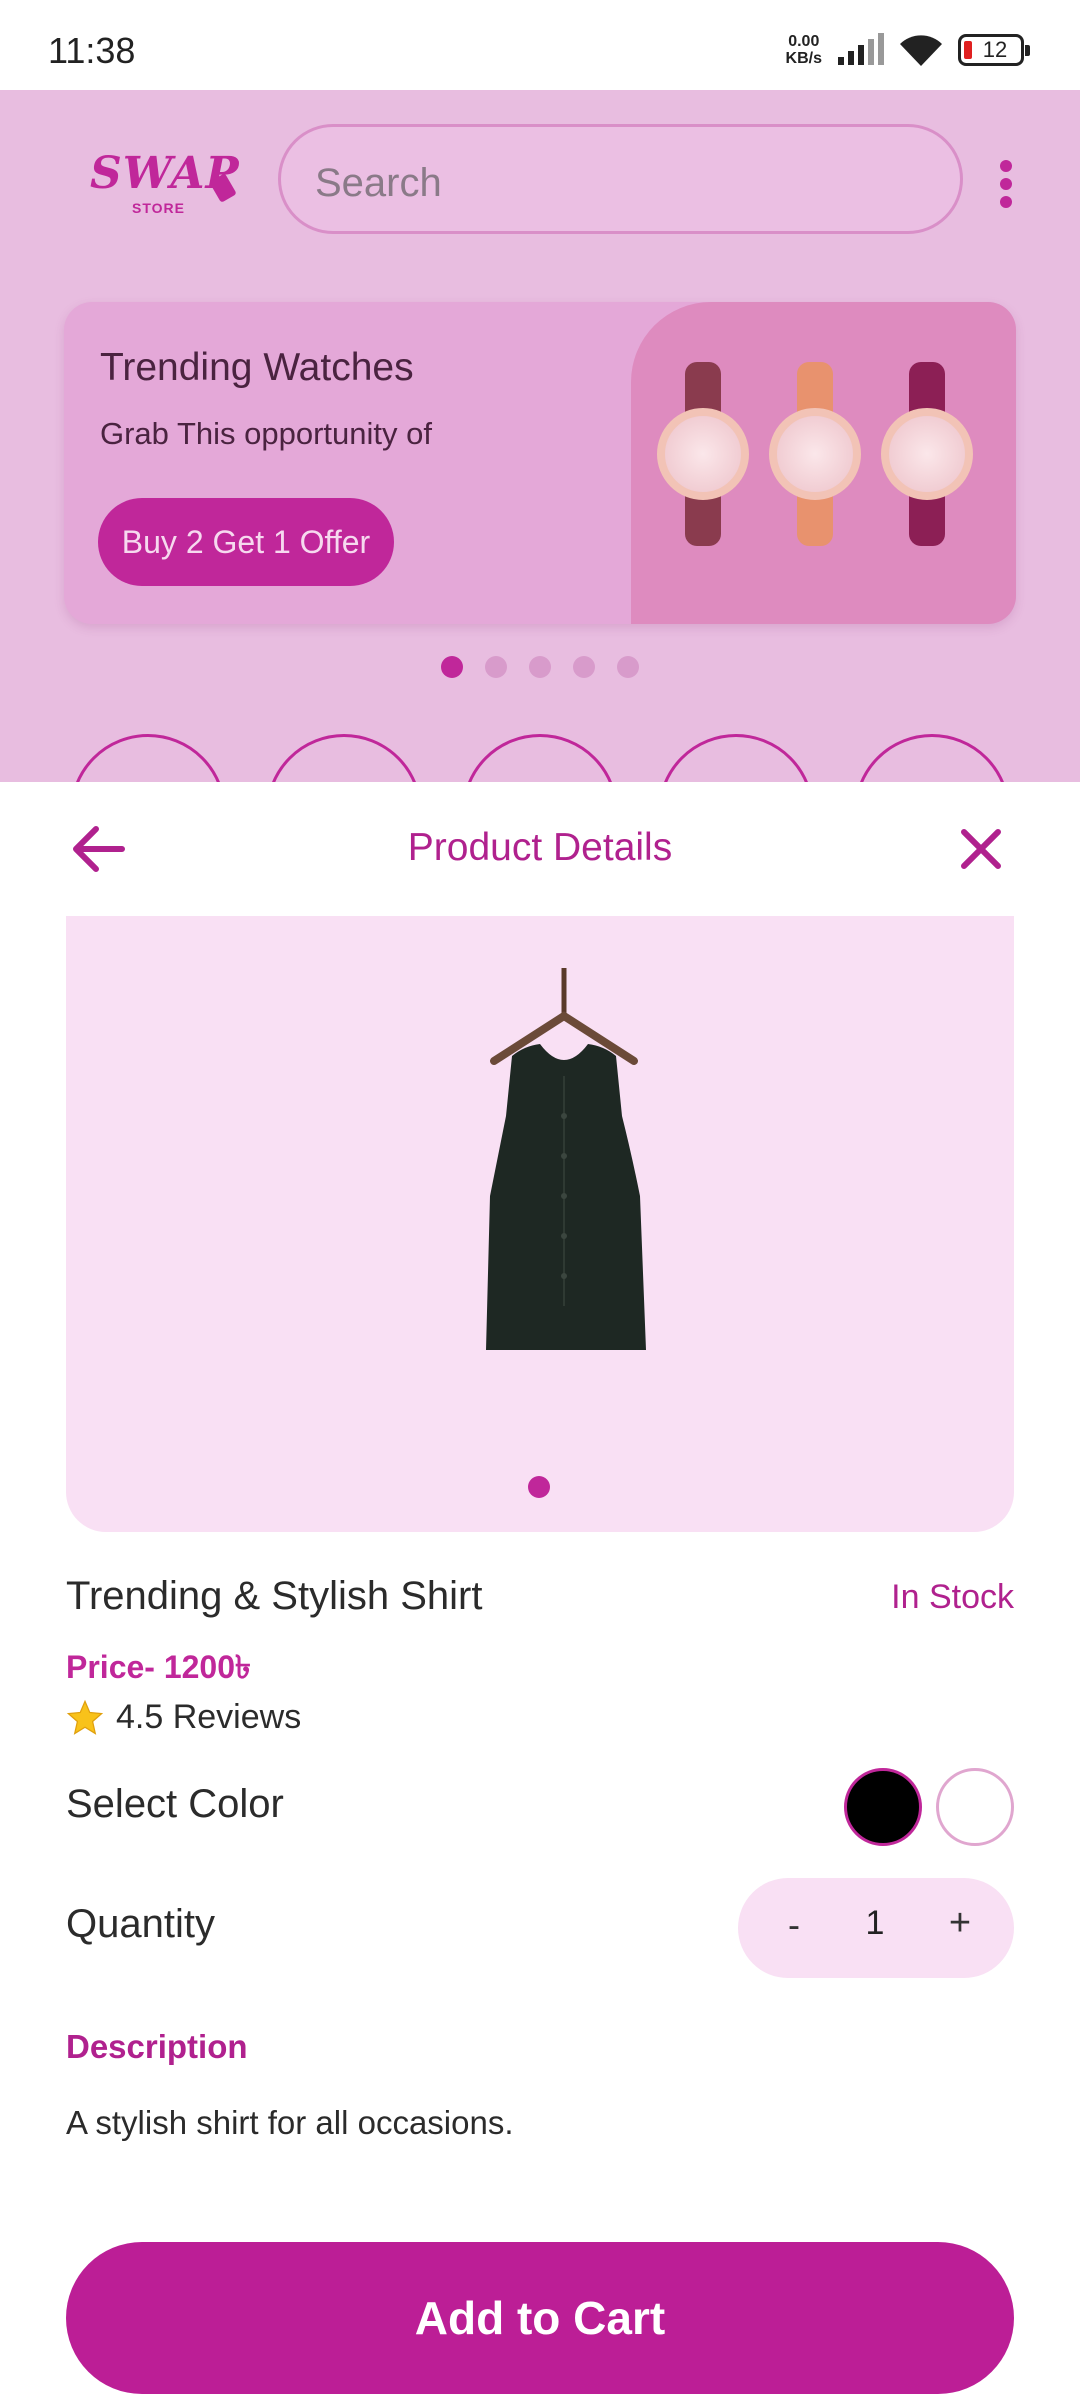 This screenshot has width=1080, height=2400. Describe the element at coordinates (804, 41) in the screenshot. I see `network-speed-value: 0.00` at that location.